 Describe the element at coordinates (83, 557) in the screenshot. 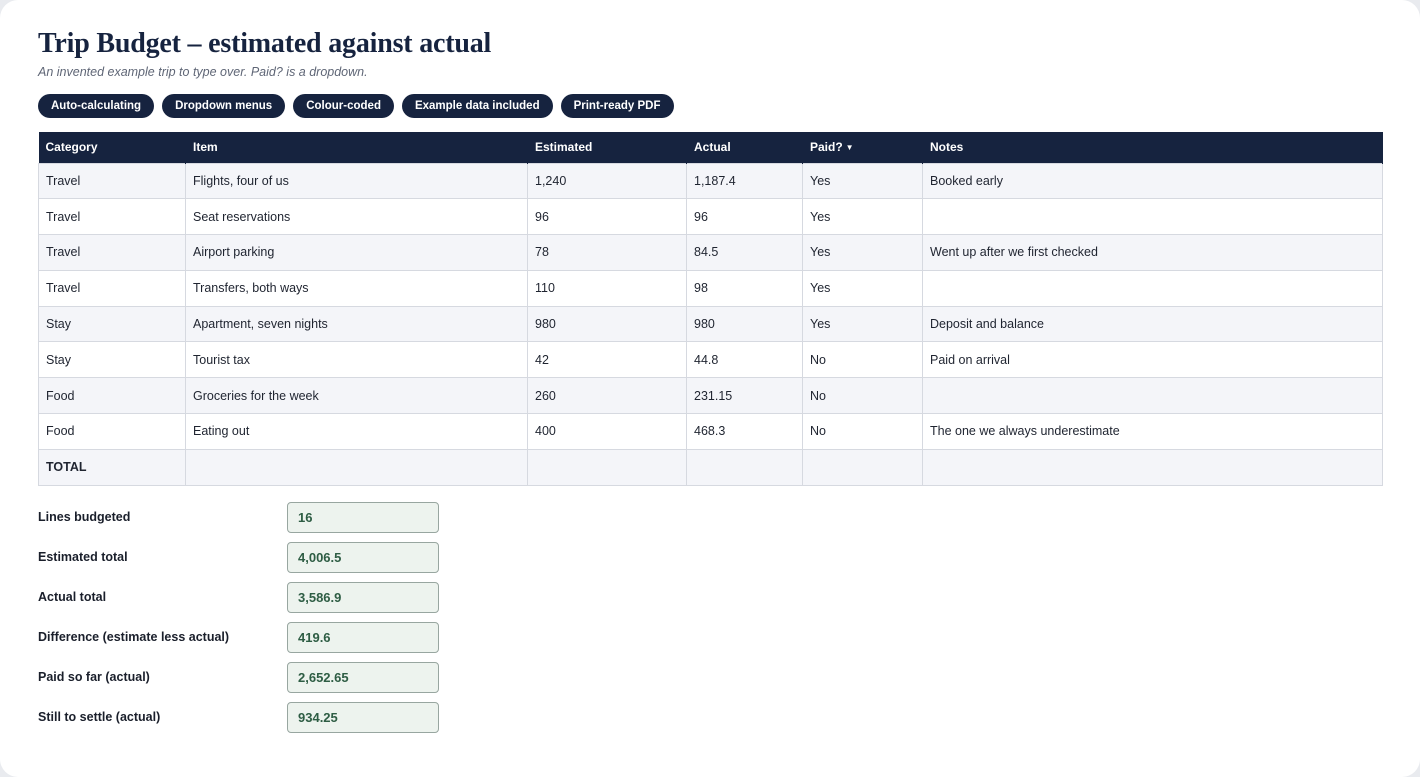

I see `summary-label: Estimated total` at that location.